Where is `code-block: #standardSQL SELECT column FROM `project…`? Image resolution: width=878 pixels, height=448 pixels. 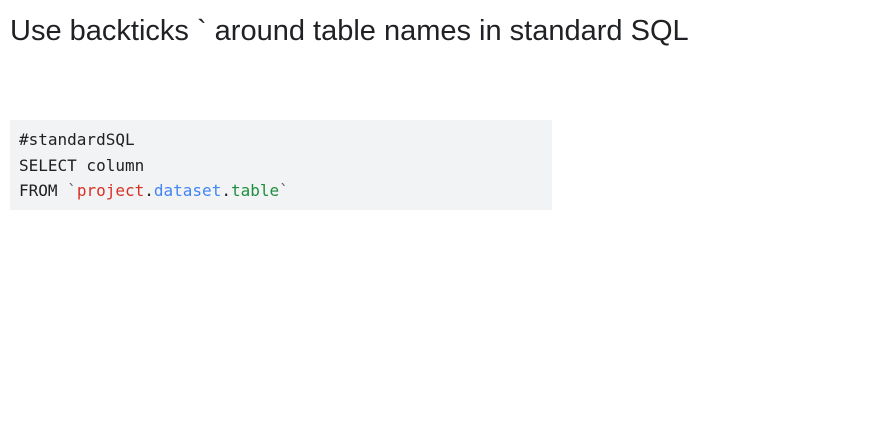
code-block: #standardSQL SELECT column FROM `project… is located at coordinates (281, 165).